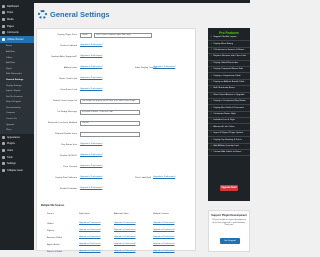 The image size is (320, 257). Describe the element at coordinates (229, 82) in the screenshot. I see `pro-feature-label: Display an Affiliate Bundle Table` at that location.